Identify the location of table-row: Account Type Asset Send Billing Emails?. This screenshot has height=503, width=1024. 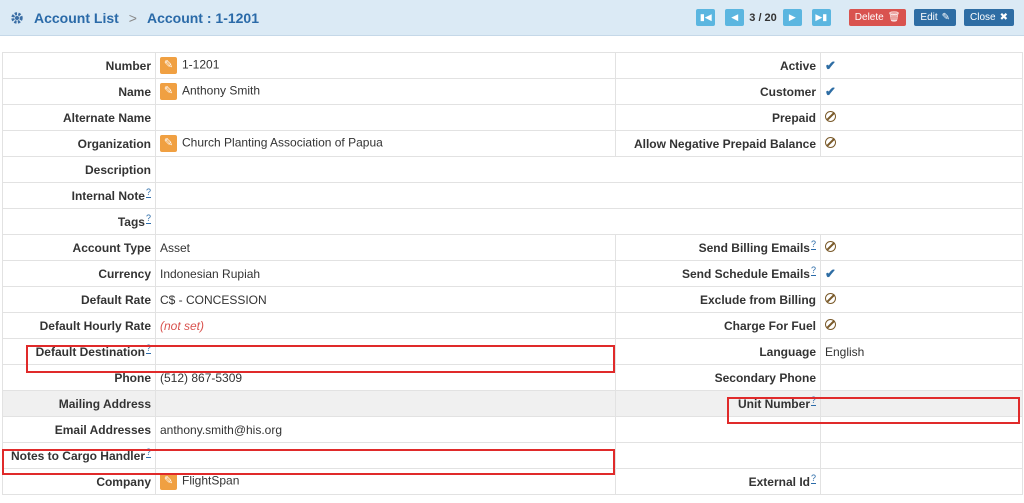
(512, 247).